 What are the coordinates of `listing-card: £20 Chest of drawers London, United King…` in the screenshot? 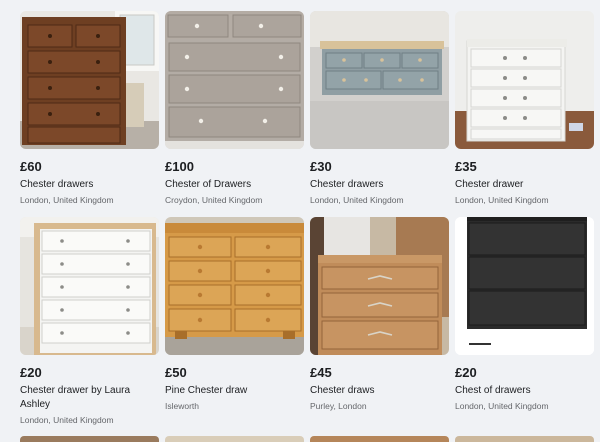 It's located at (524, 320).